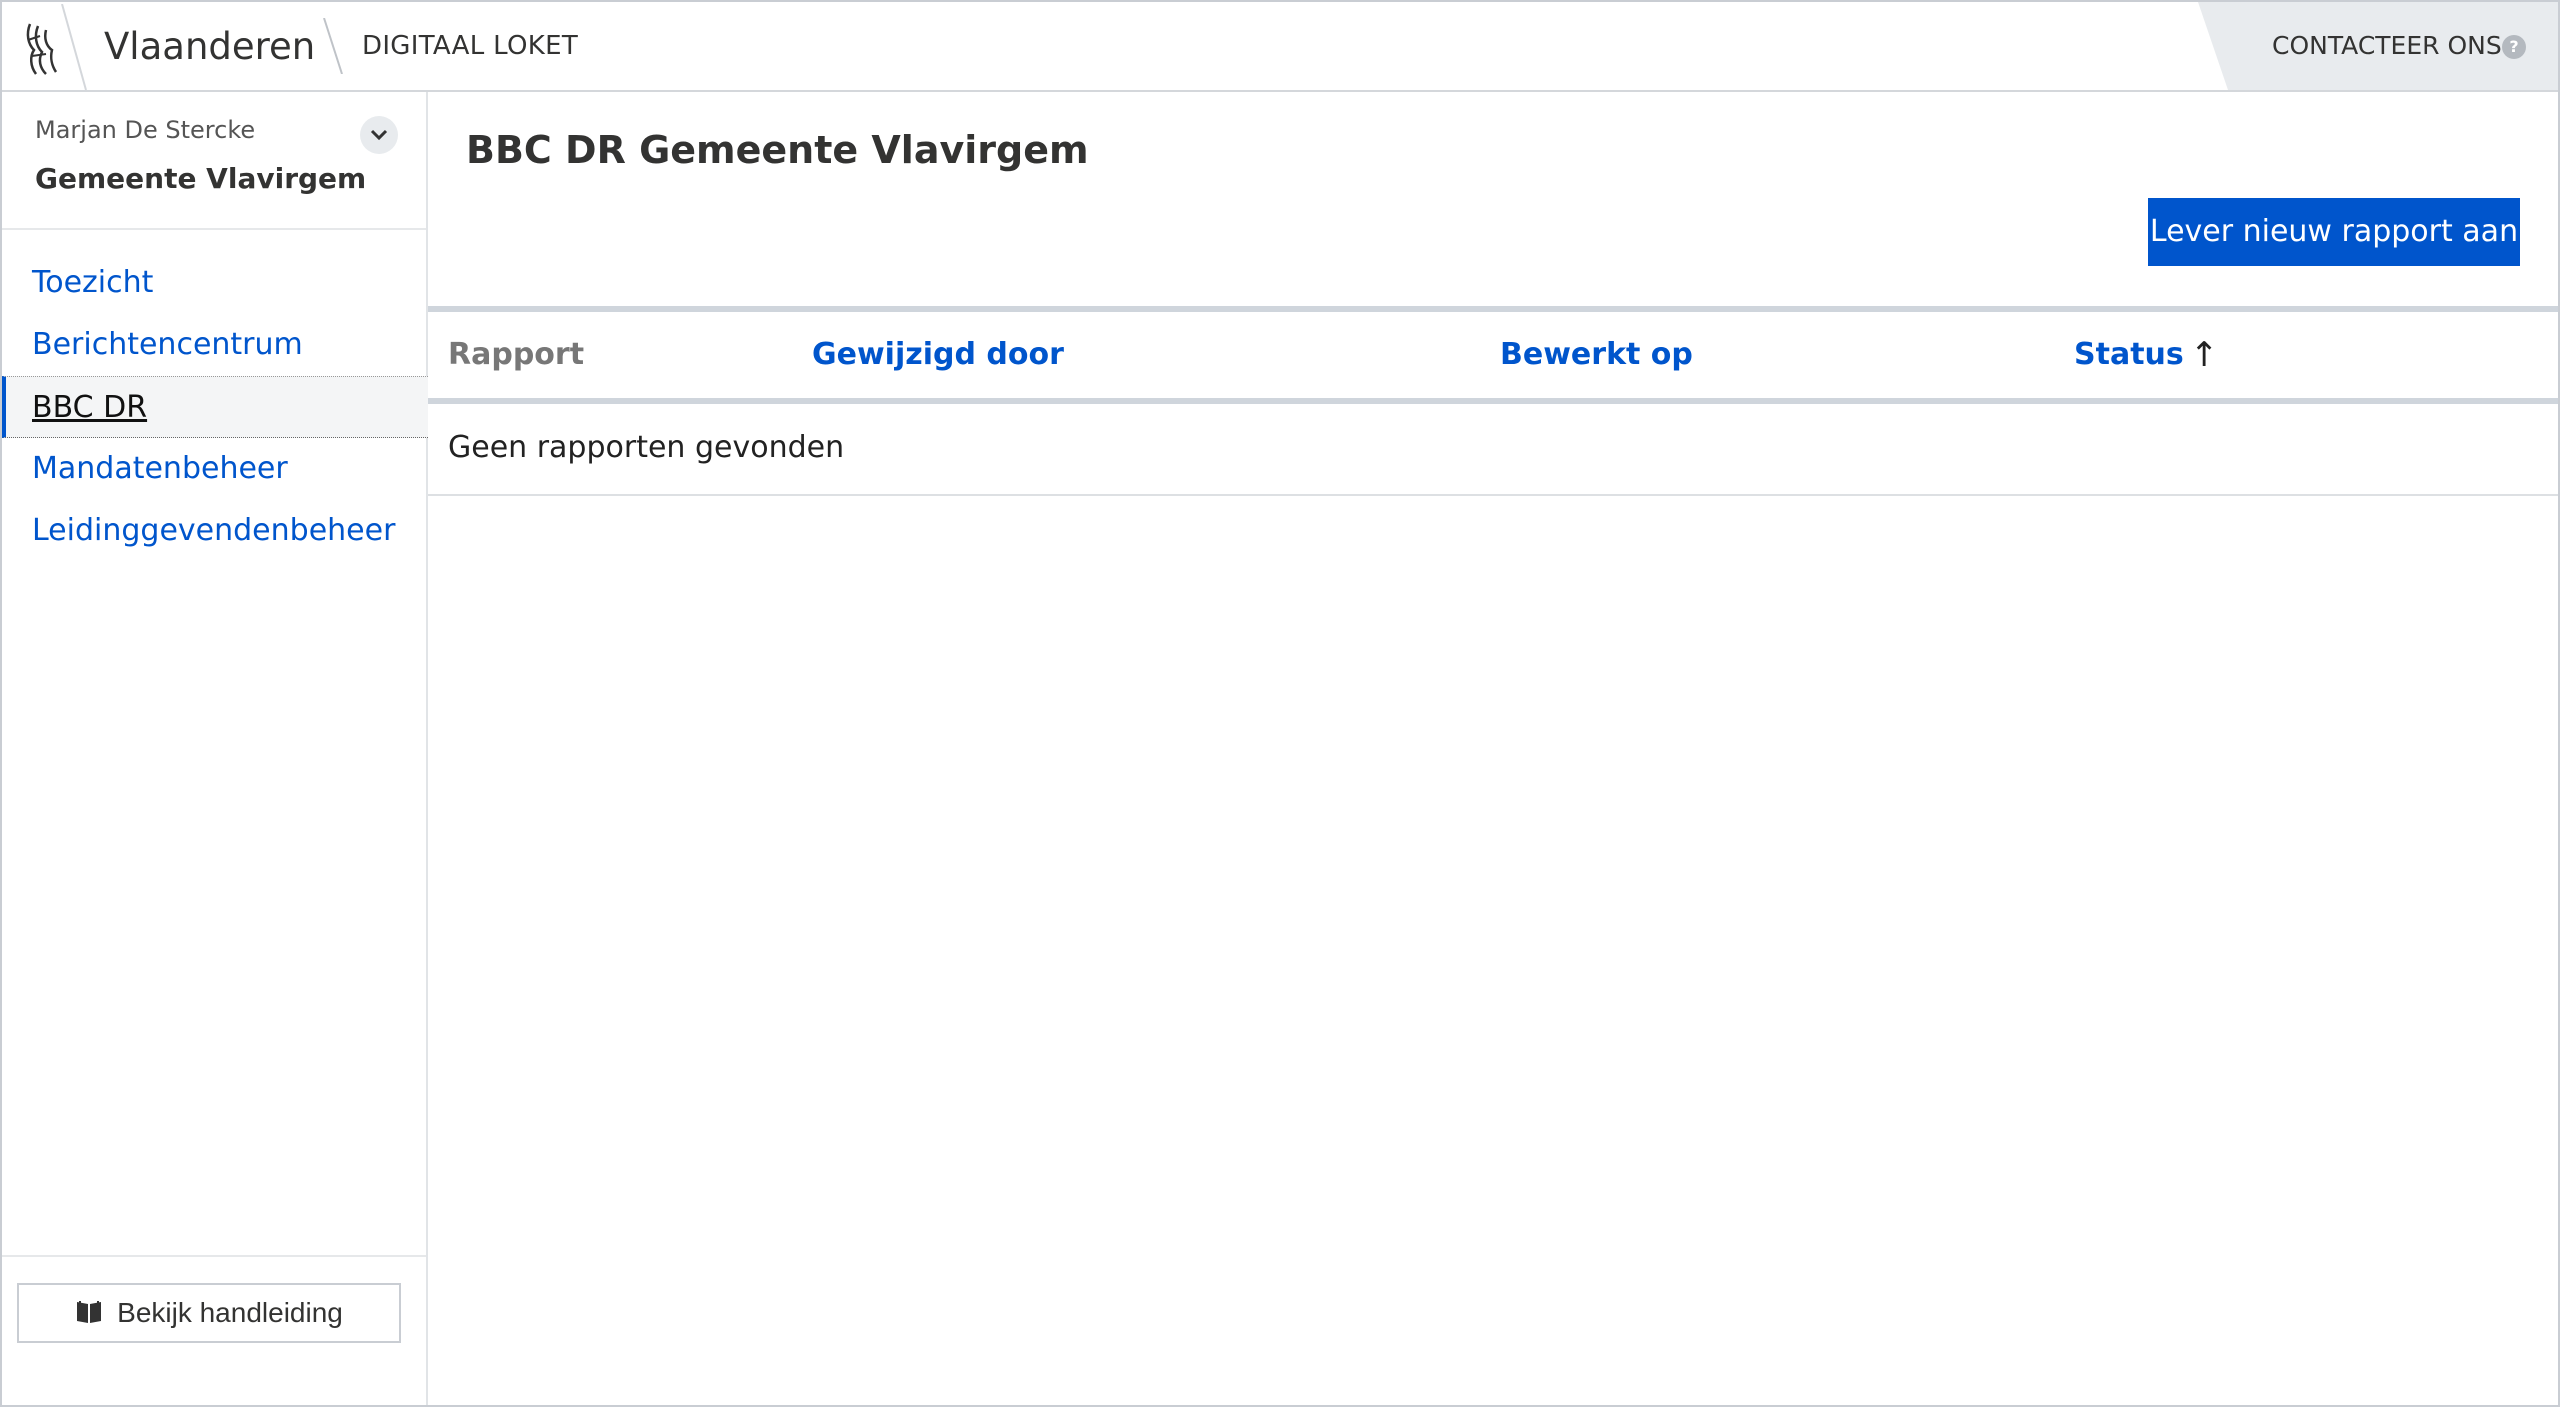 Image resolution: width=2560 pixels, height=1407 pixels. Describe the element at coordinates (1493, 450) in the screenshot. I see `empty-state-row: Geen rapporten gevonden` at that location.